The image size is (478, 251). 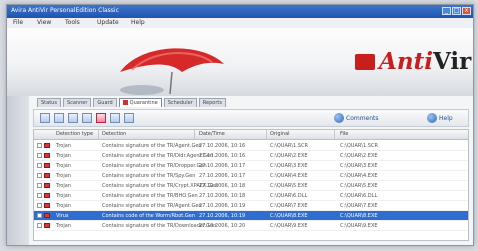 I want to click on restore-to-icon, so click(x=59, y=118).